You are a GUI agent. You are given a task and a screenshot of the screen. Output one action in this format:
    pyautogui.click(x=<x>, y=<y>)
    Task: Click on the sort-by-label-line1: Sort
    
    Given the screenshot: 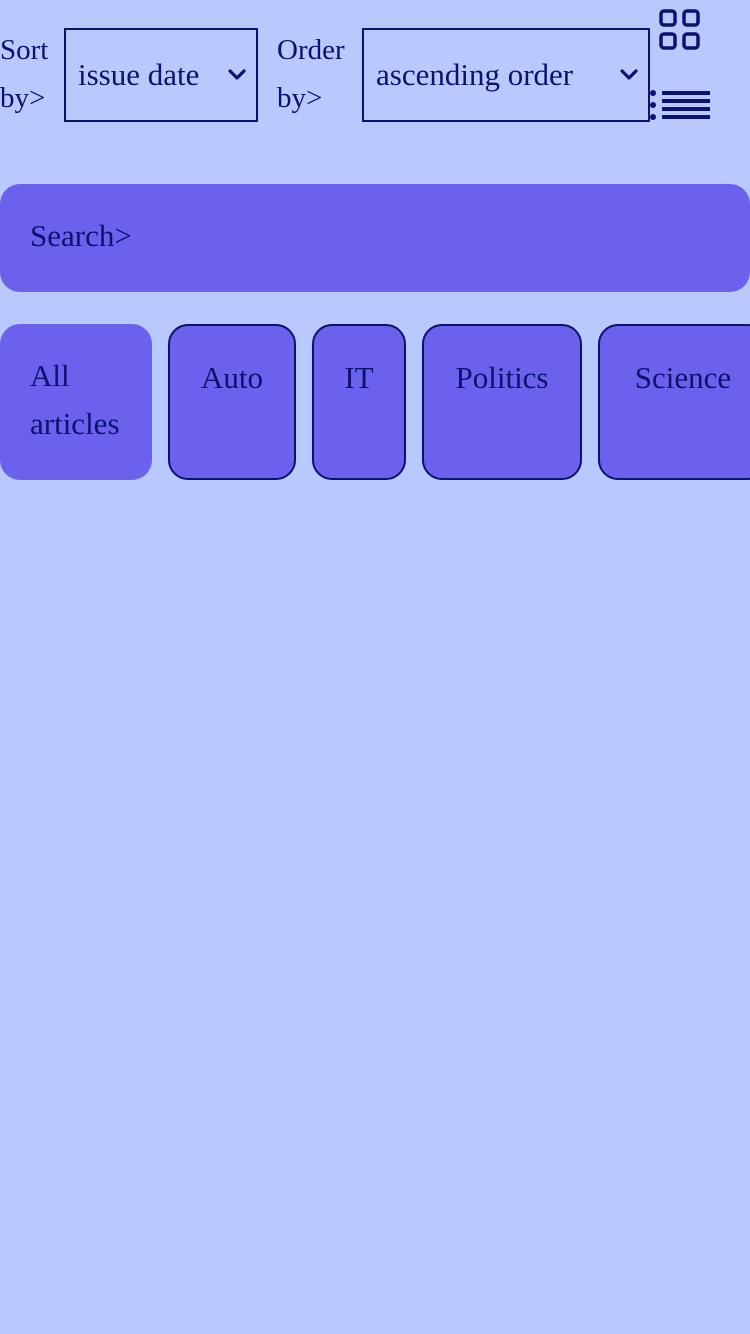 What is the action you would take?
    pyautogui.click(x=24, y=50)
    